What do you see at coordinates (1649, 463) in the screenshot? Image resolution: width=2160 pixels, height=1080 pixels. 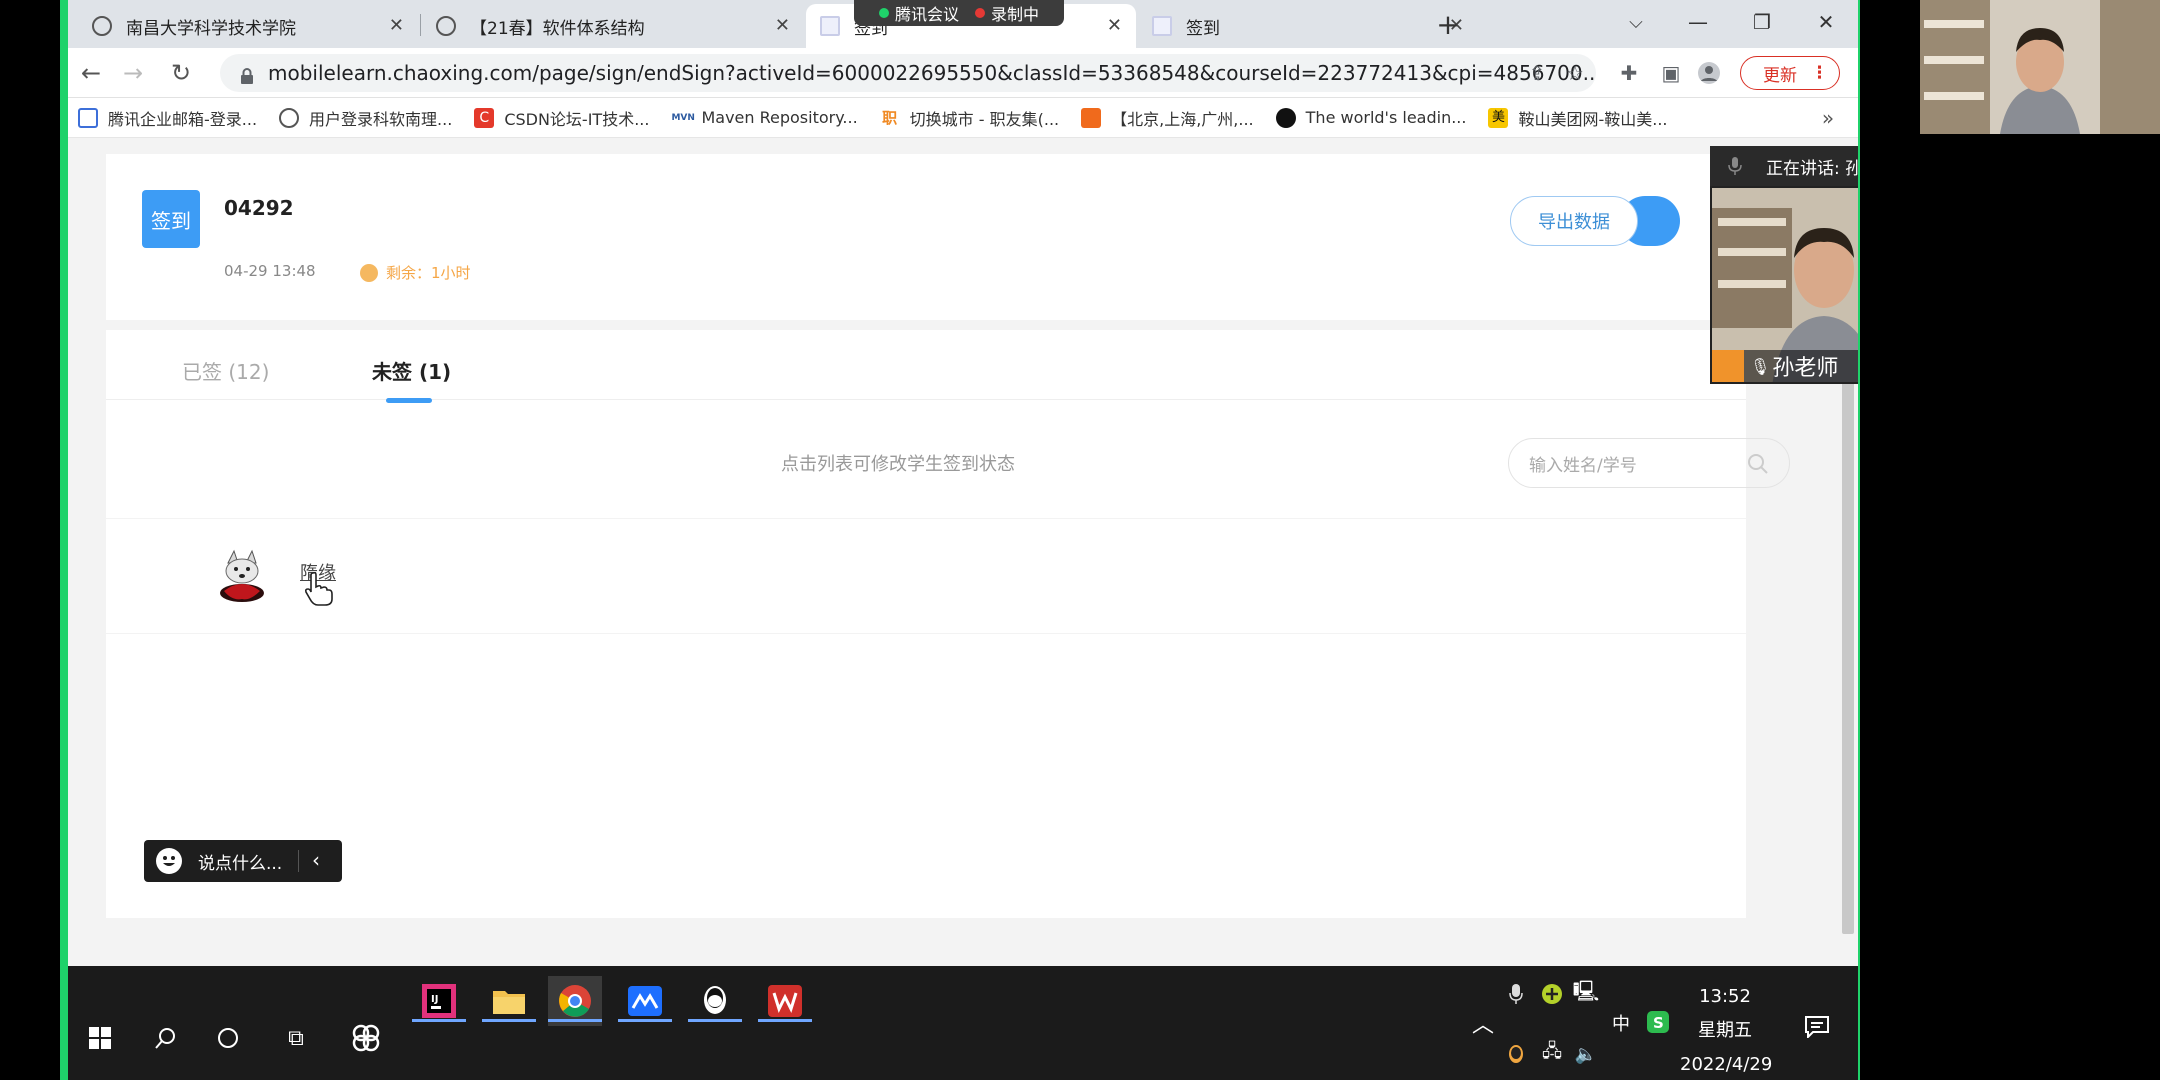 I see `search-input: 输入姓名/学号` at bounding box center [1649, 463].